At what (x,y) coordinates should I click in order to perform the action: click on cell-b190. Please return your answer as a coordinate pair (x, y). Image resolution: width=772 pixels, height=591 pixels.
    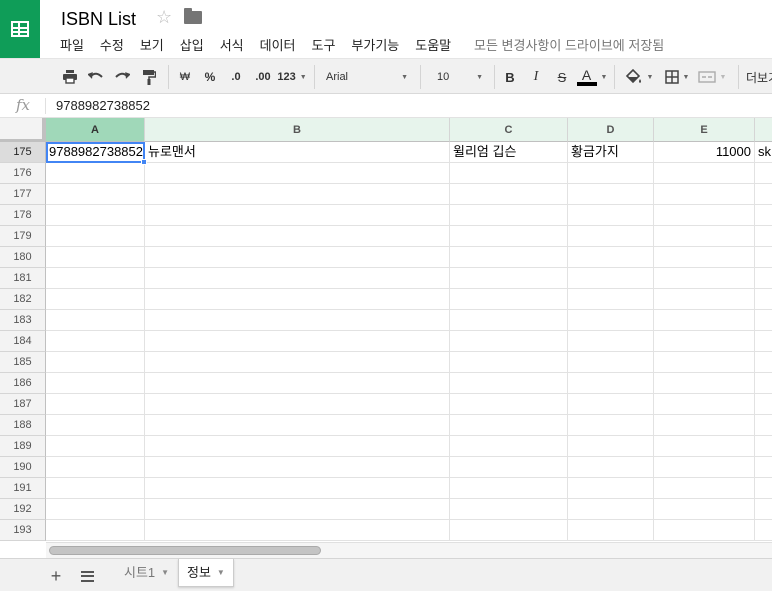
    Looking at the image, I should click on (297, 467).